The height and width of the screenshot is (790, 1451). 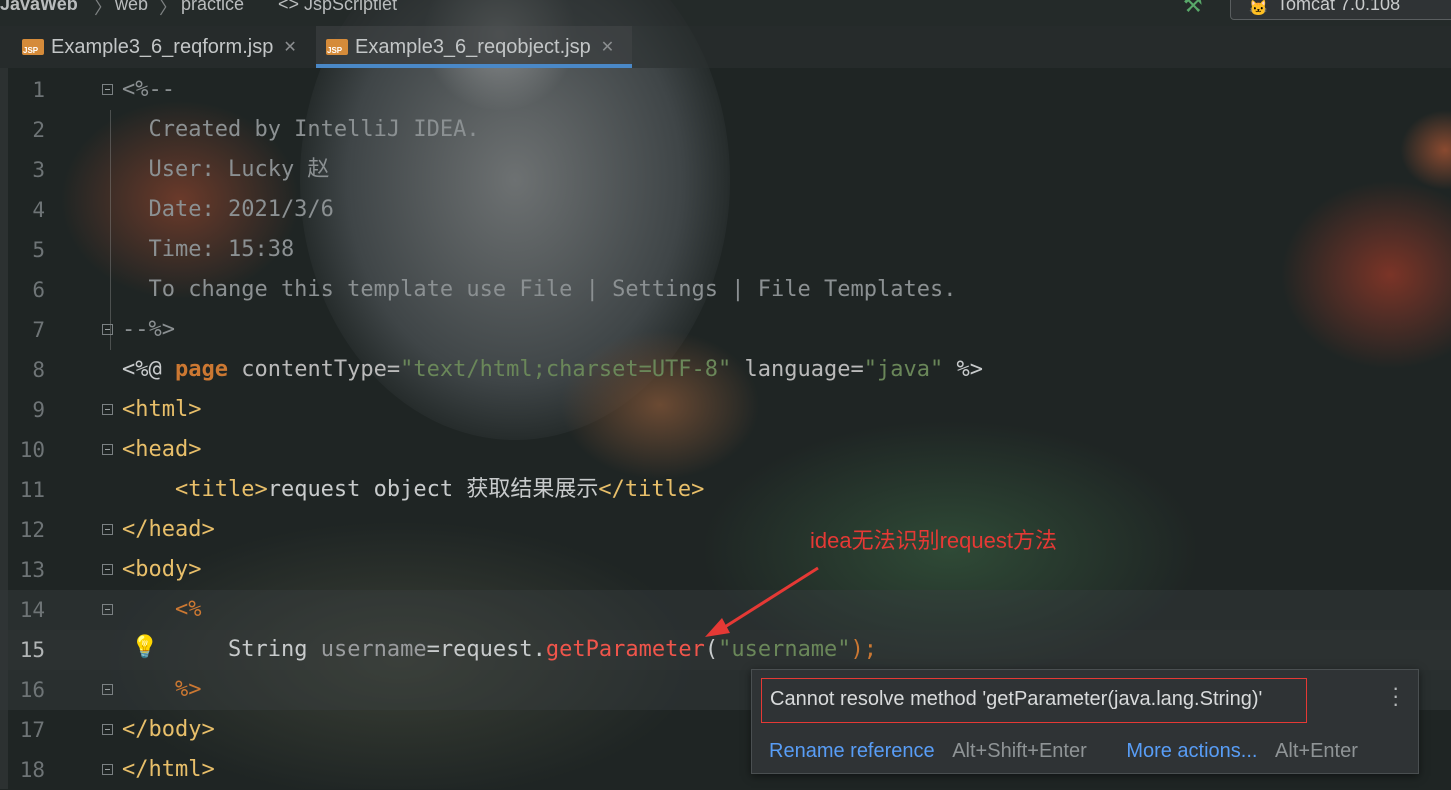 What do you see at coordinates (301, 129) in the screenshot?
I see `line-text: Created by IntelliJ IDEA.` at bounding box center [301, 129].